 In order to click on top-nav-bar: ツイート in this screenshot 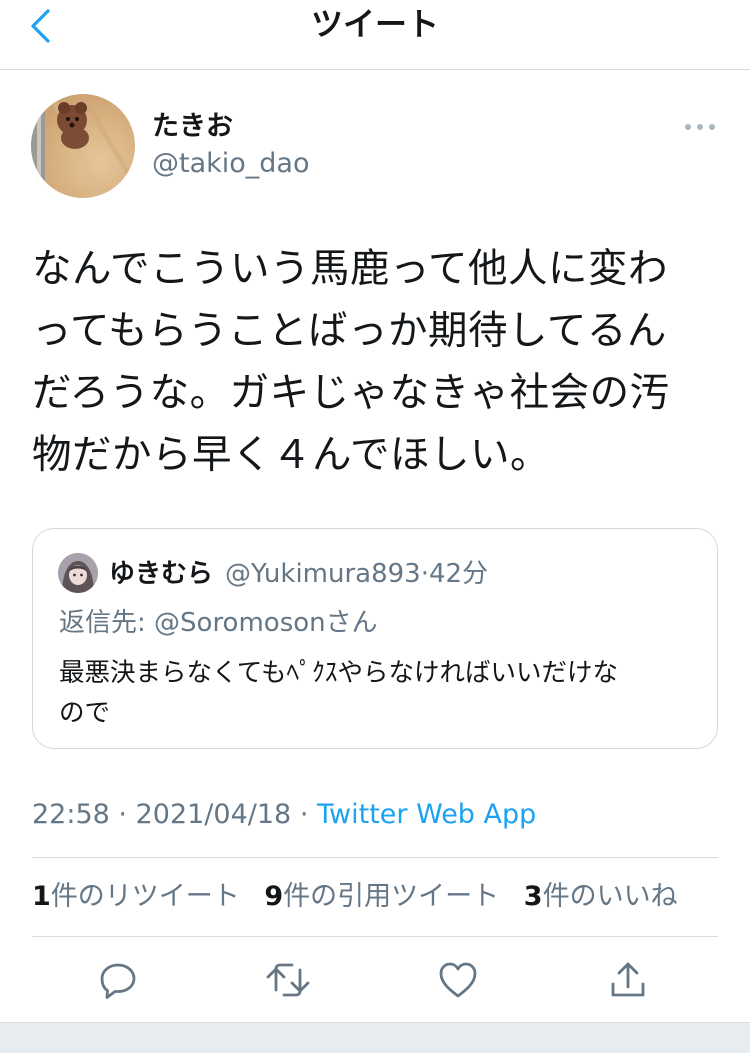, I will do `click(375, 35)`.